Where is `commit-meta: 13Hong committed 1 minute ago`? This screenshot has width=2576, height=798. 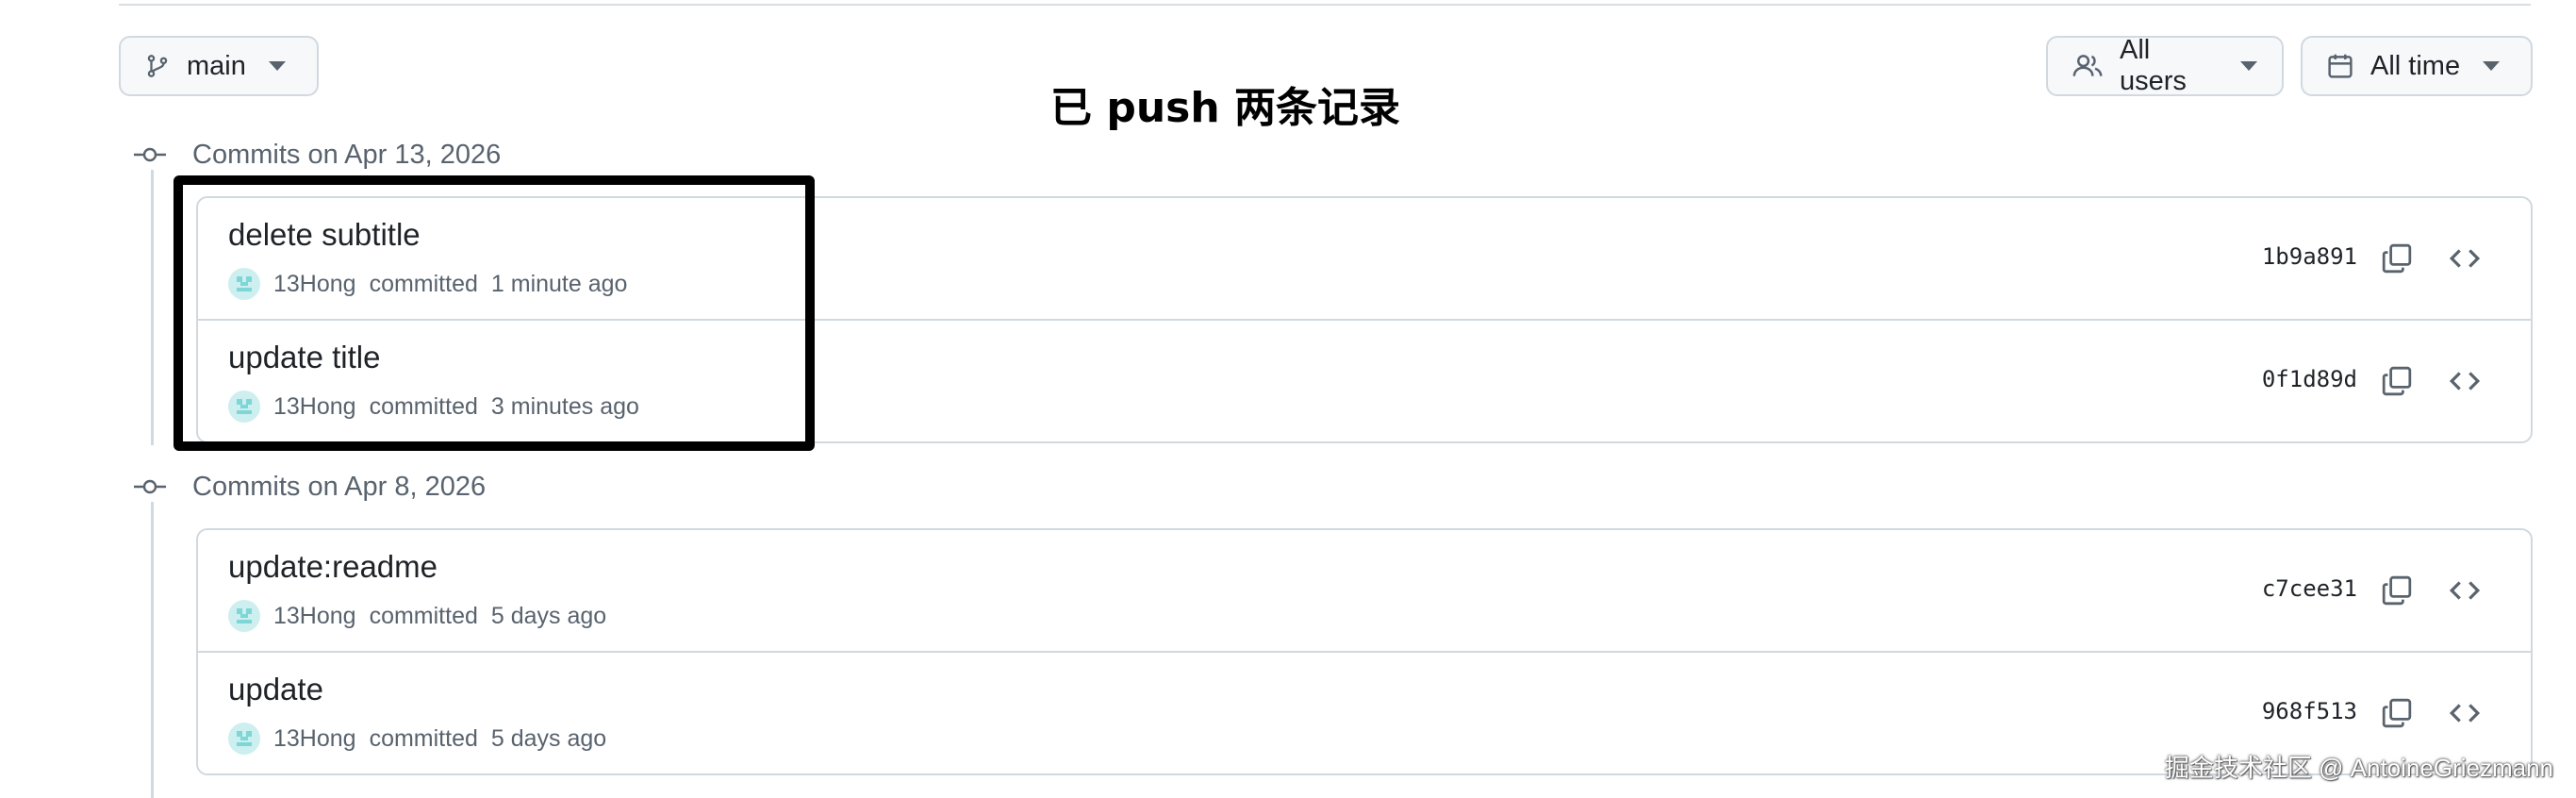
commit-meta: 13Hong committed 1 minute ago is located at coordinates (427, 284).